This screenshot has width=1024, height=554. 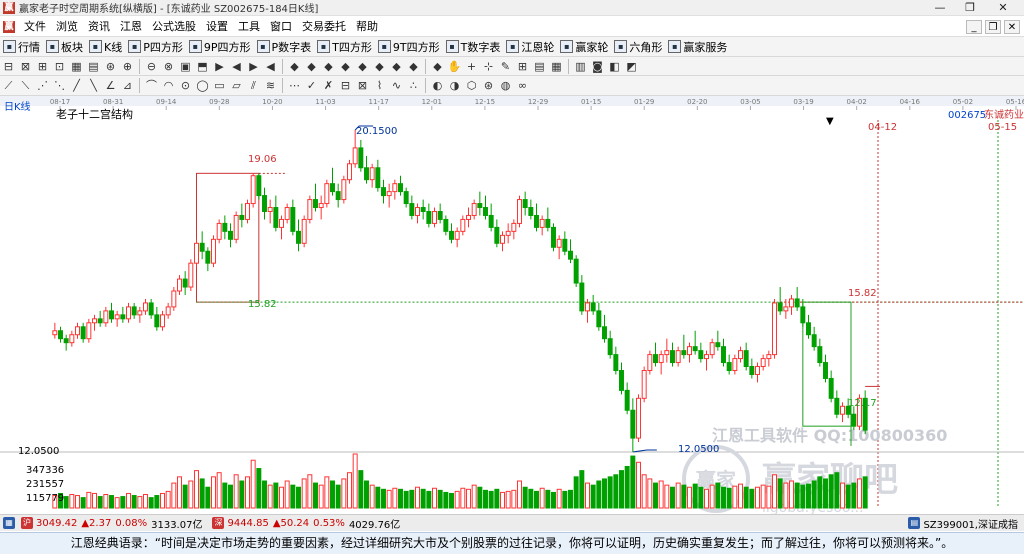 What do you see at coordinates (1003, 8) in the screenshot?
I see `close-button: ✕` at bounding box center [1003, 8].